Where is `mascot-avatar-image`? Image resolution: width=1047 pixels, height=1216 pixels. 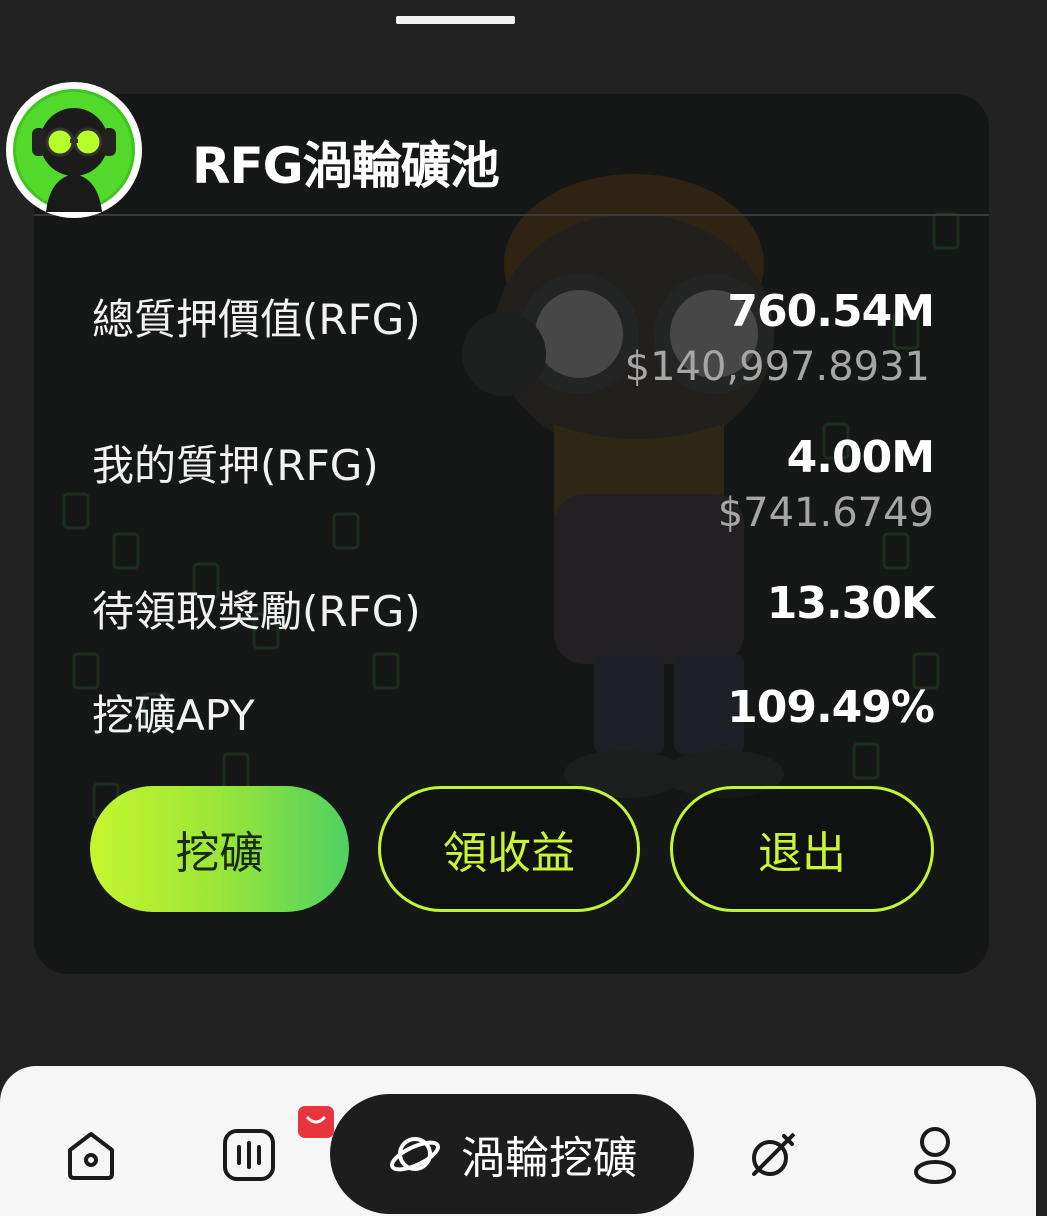
mascot-avatar-image is located at coordinates (74, 150).